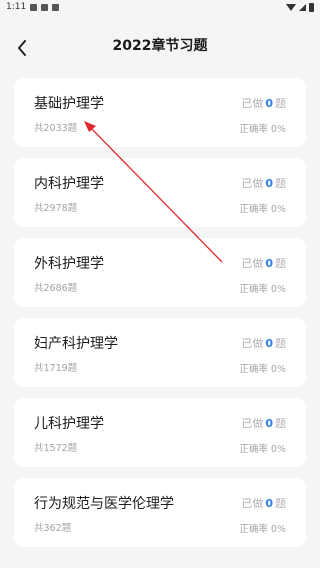 The width and height of the screenshot is (320, 568). Describe the element at coordinates (69, 104) in the screenshot. I see `chapter-name: 基础护理学` at that location.